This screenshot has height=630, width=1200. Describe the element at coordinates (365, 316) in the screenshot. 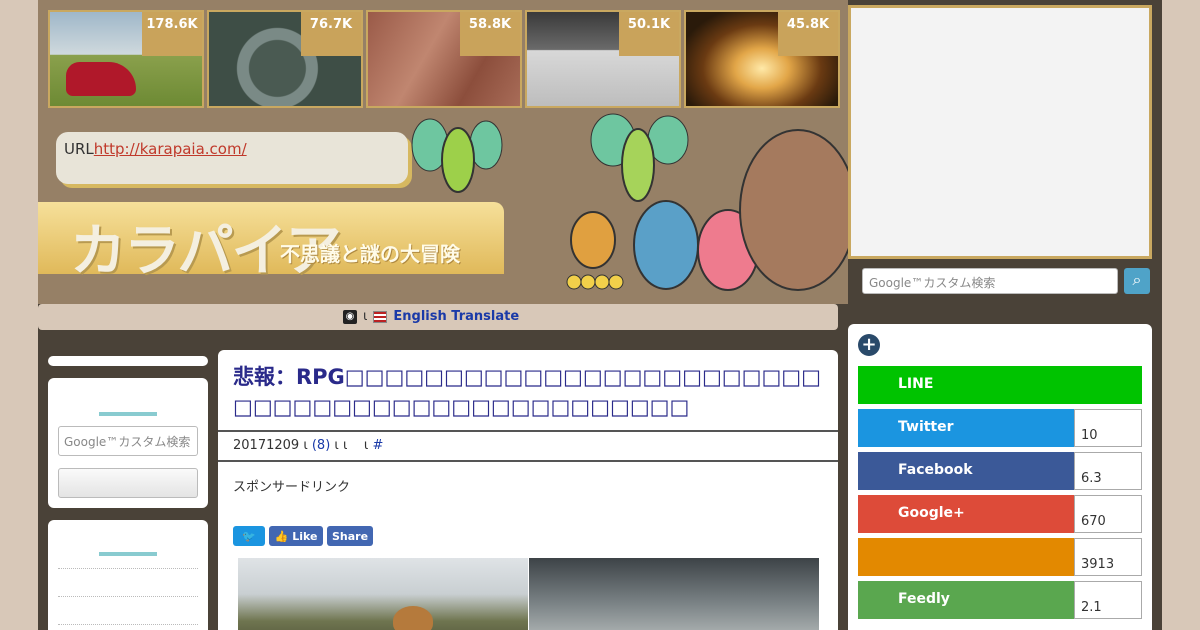

I see `translate-separator: ι` at that location.